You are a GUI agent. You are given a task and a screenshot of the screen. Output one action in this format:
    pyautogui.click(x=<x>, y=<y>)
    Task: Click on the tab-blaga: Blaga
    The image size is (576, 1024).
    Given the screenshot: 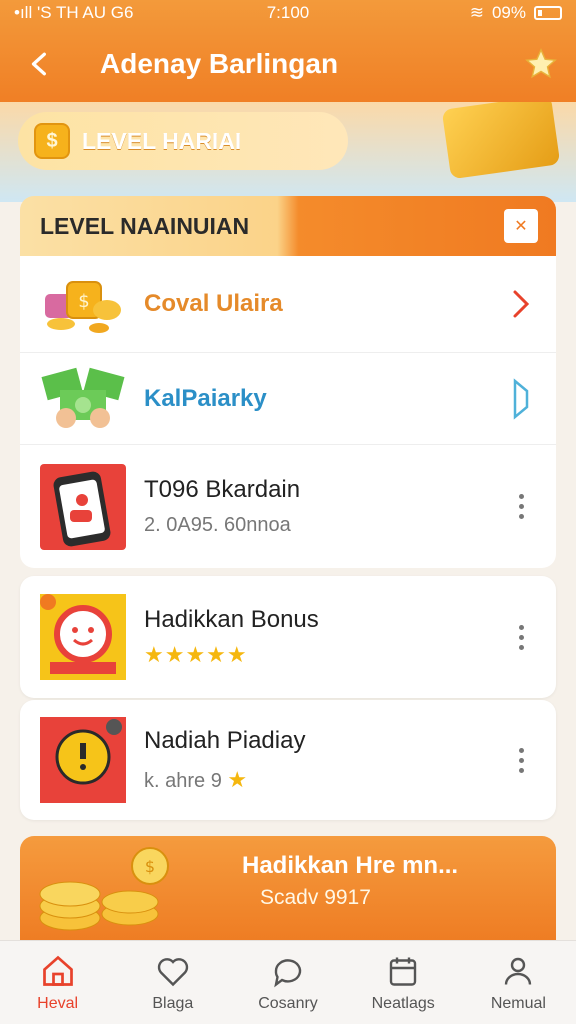 What is the action you would take?
    pyautogui.click(x=172, y=982)
    